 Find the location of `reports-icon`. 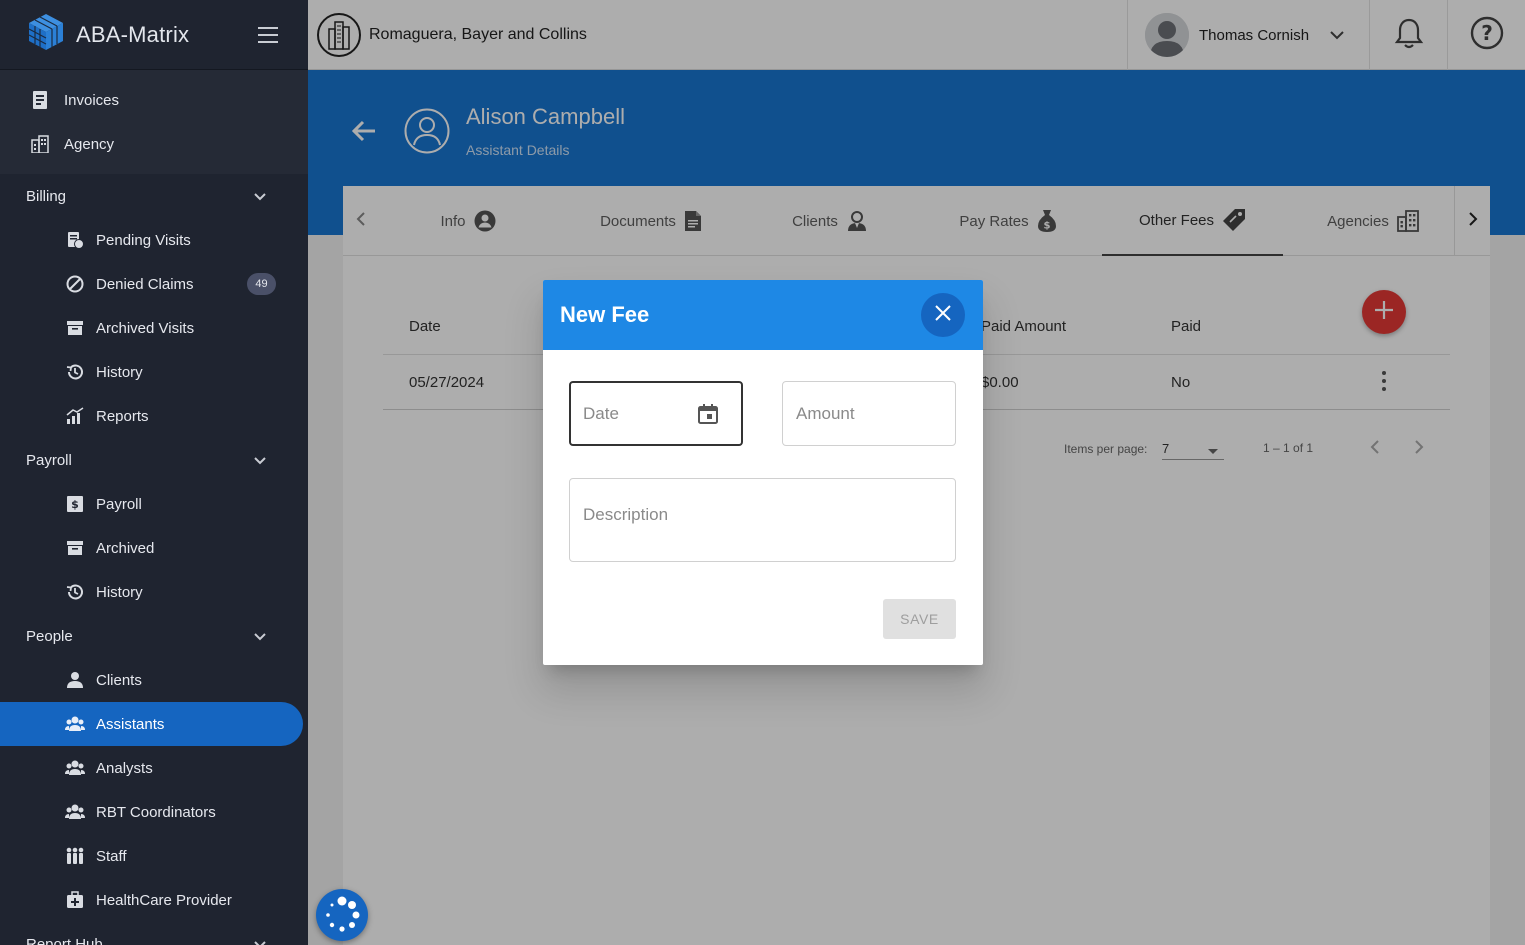

reports-icon is located at coordinates (75, 416).